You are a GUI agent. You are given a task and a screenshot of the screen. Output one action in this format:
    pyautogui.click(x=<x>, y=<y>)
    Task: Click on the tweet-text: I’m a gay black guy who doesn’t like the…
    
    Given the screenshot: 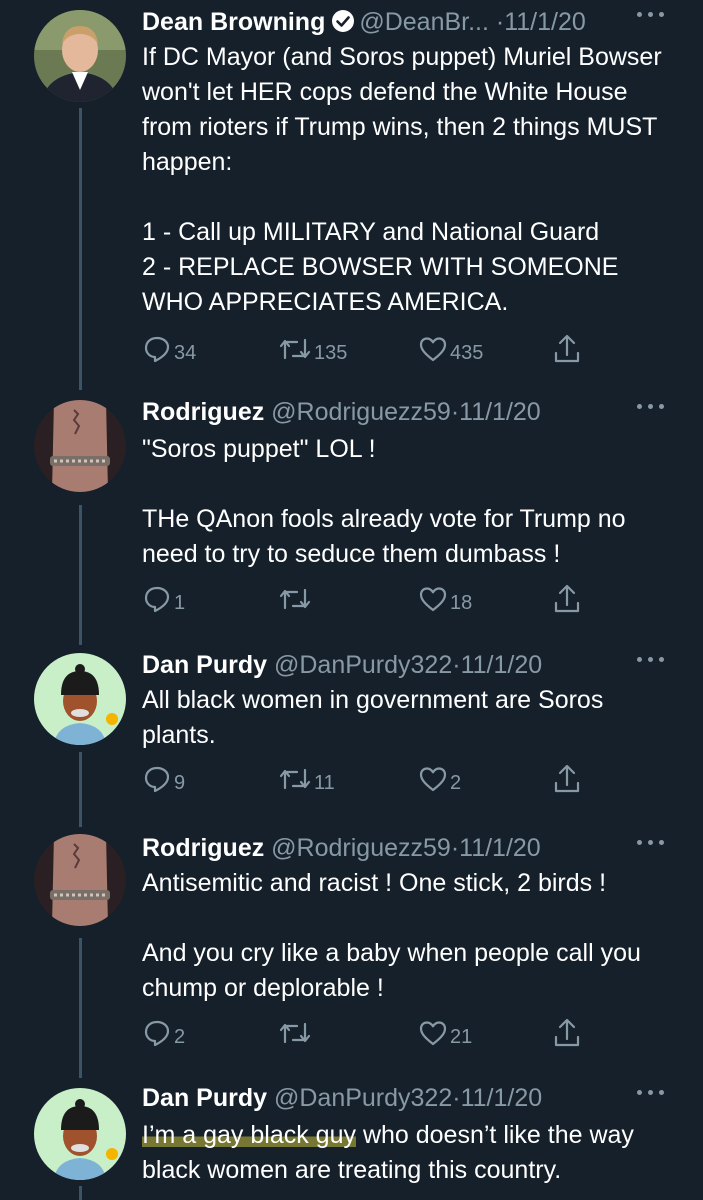 What is the action you would take?
    pyautogui.click(x=407, y=1153)
    